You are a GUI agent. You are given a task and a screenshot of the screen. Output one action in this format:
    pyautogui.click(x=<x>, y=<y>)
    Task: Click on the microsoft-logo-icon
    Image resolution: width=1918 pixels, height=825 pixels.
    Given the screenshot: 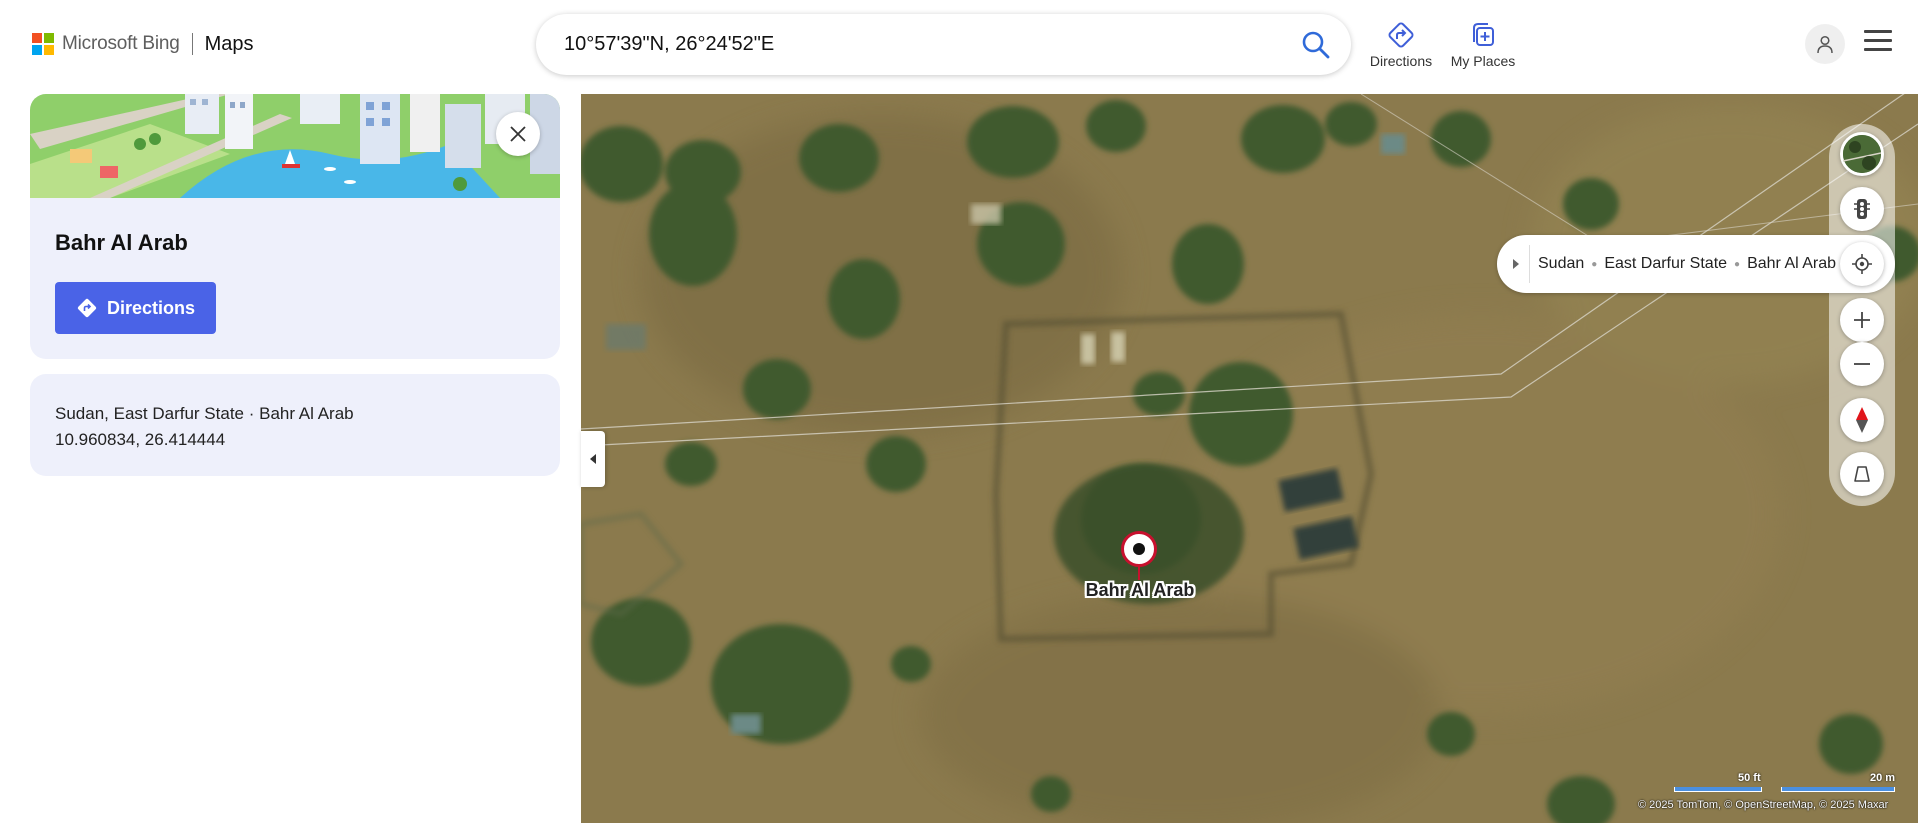 What is the action you would take?
    pyautogui.click(x=43, y=44)
    